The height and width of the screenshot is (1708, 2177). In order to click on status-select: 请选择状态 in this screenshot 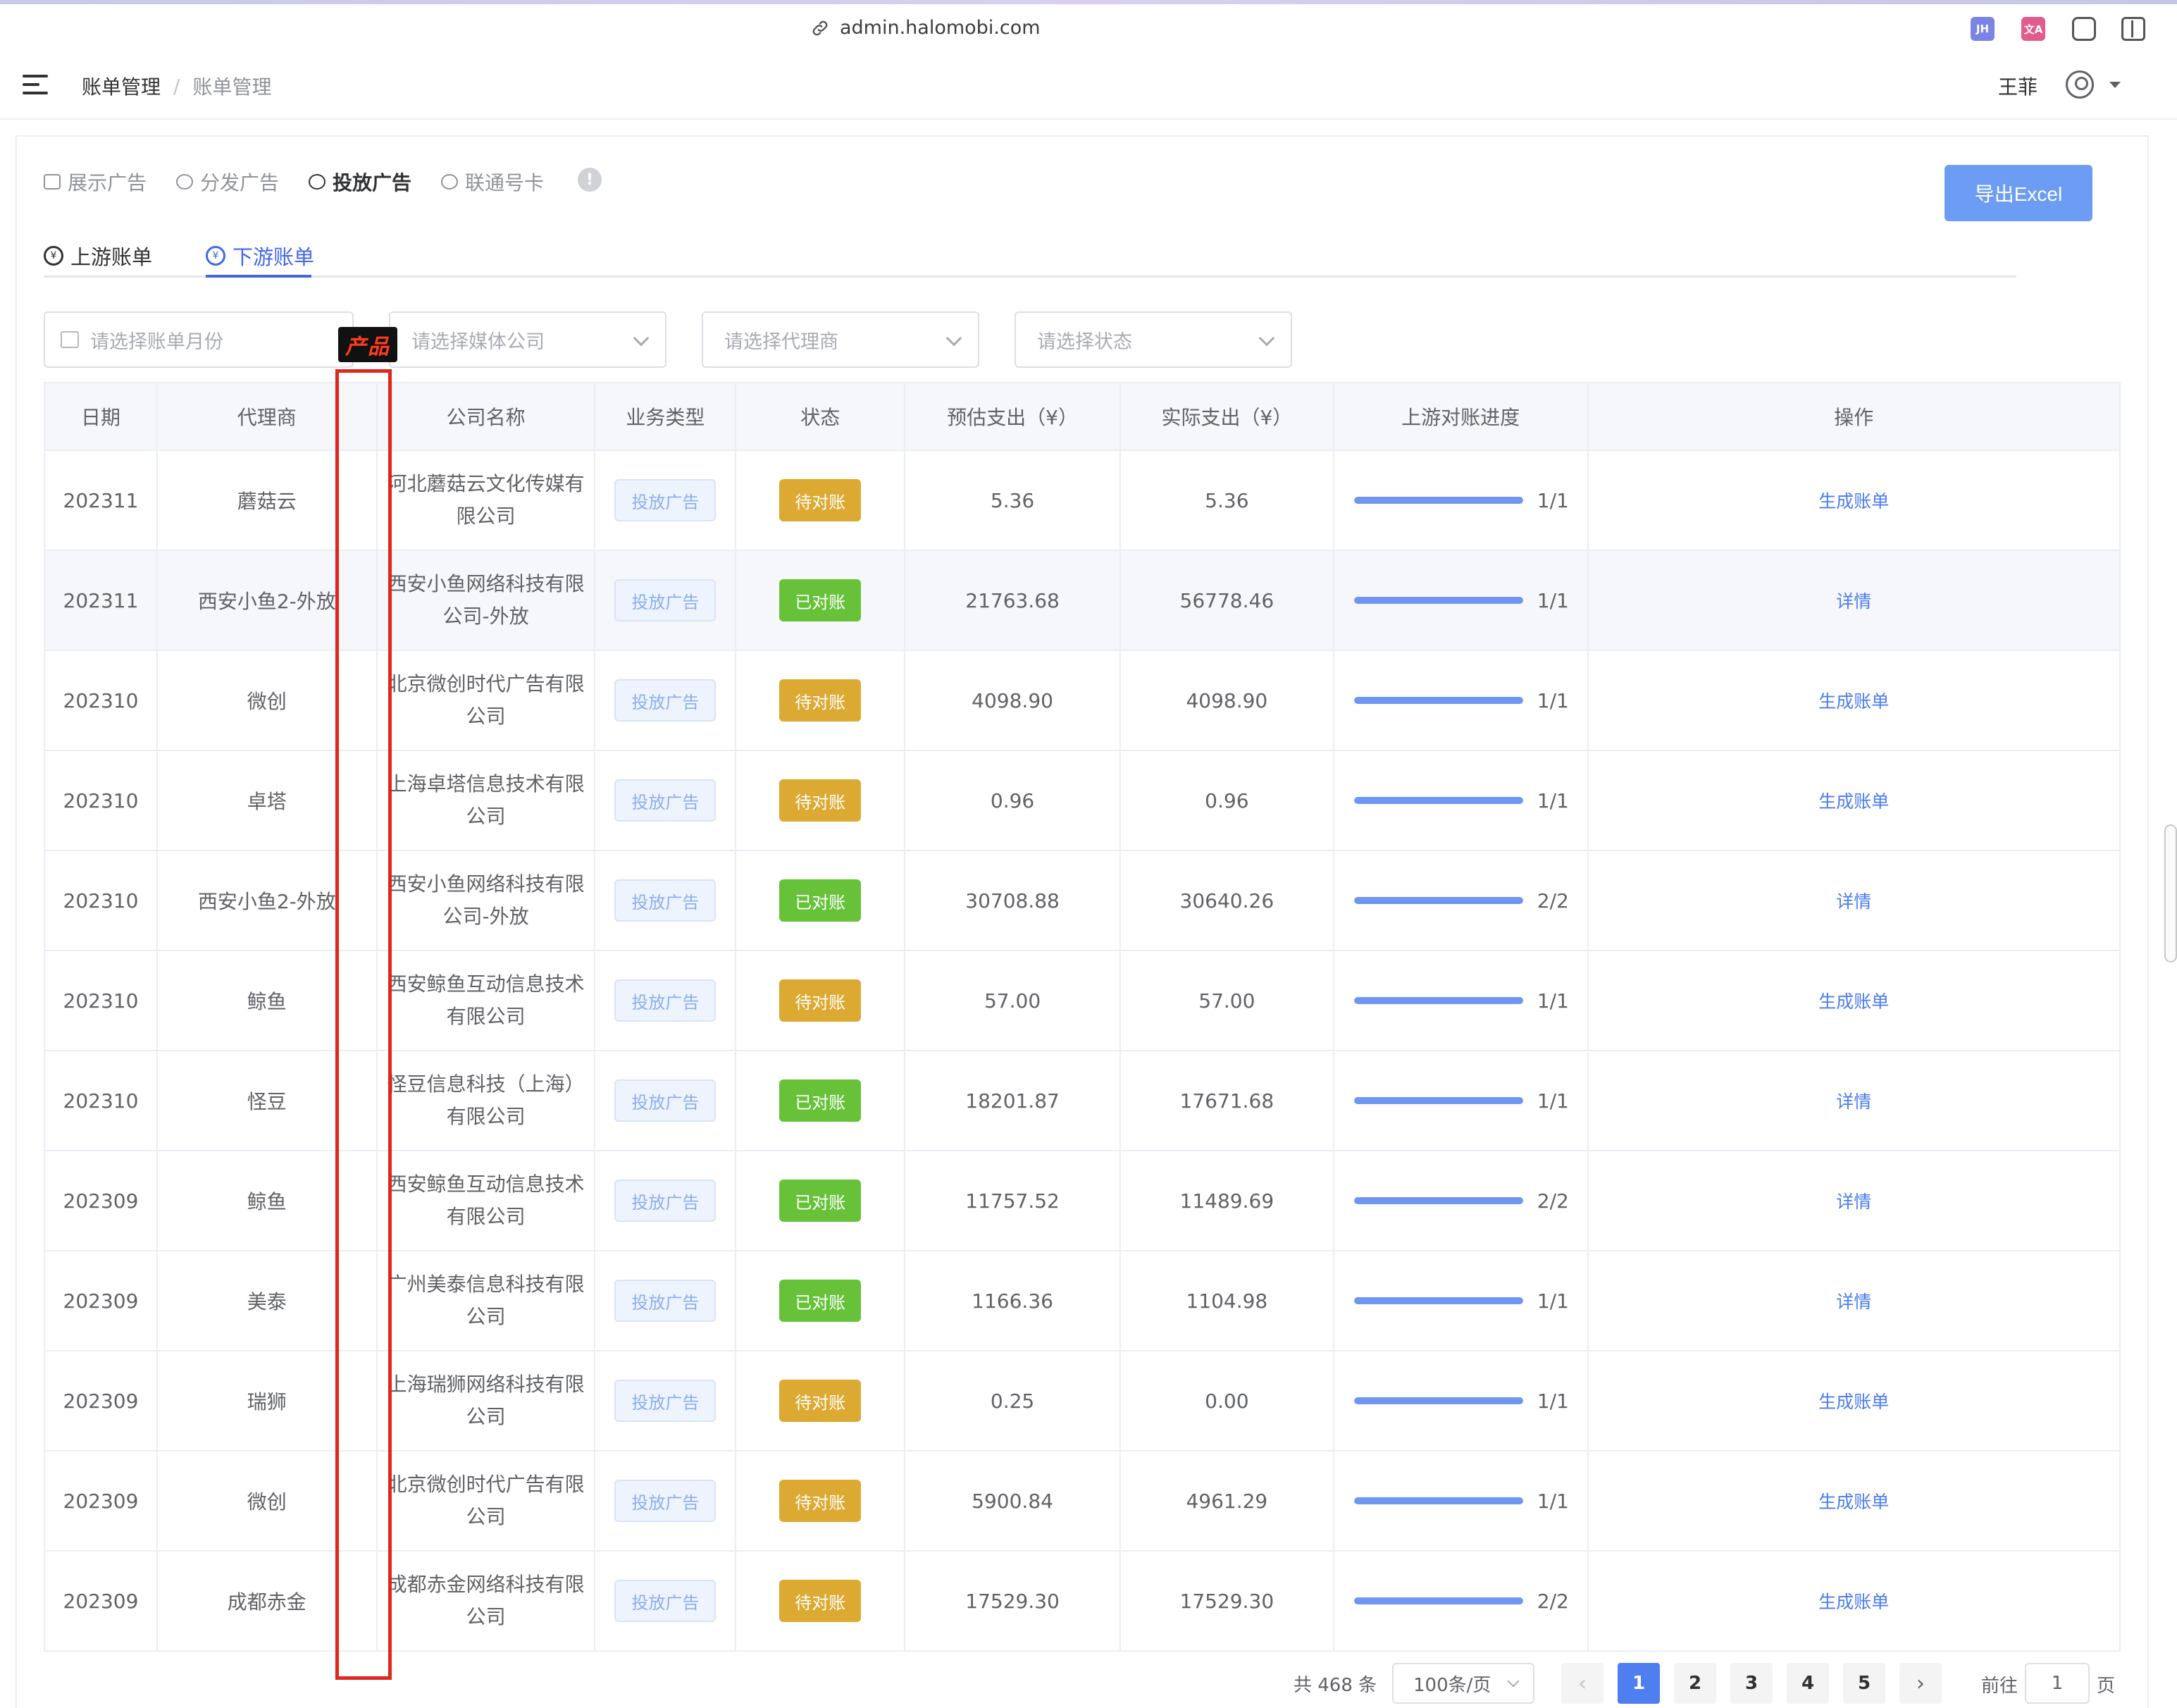, I will do `click(1153, 340)`.